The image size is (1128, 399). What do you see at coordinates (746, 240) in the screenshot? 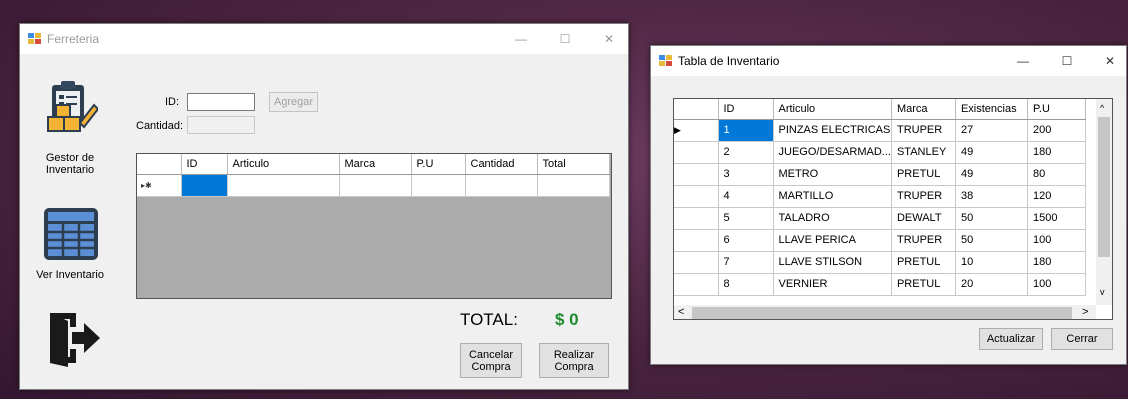
I see `inventory-cell-id: 6` at bounding box center [746, 240].